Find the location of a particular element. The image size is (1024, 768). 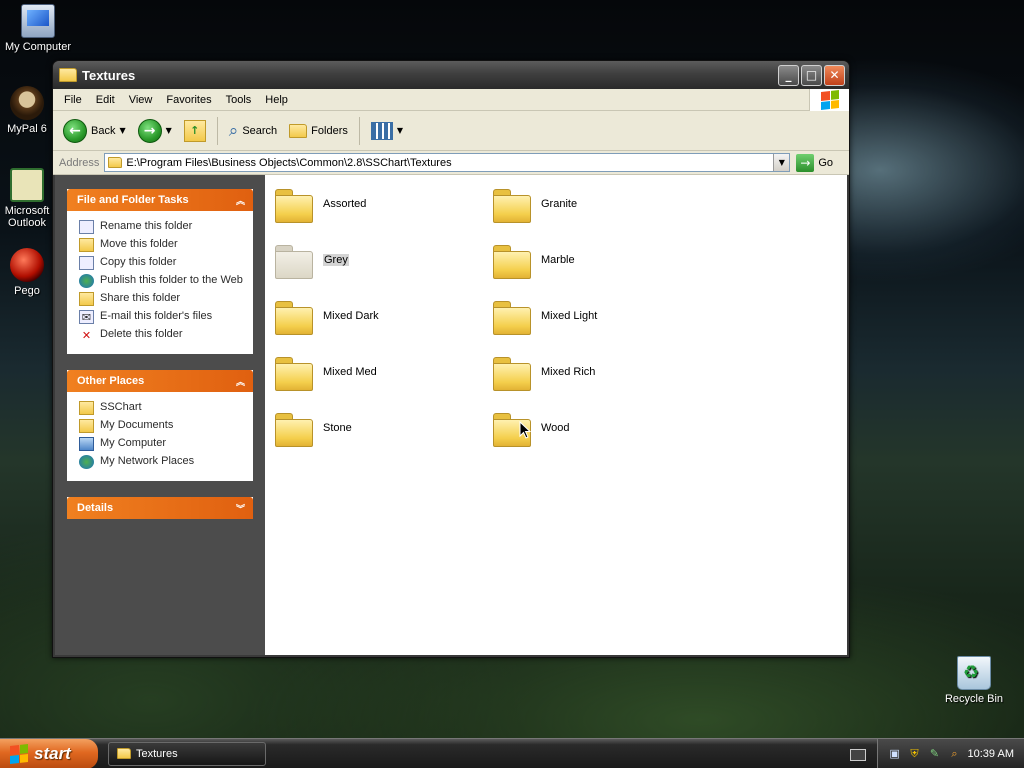

task-label: Move this folder is located at coordinates (139, 244).